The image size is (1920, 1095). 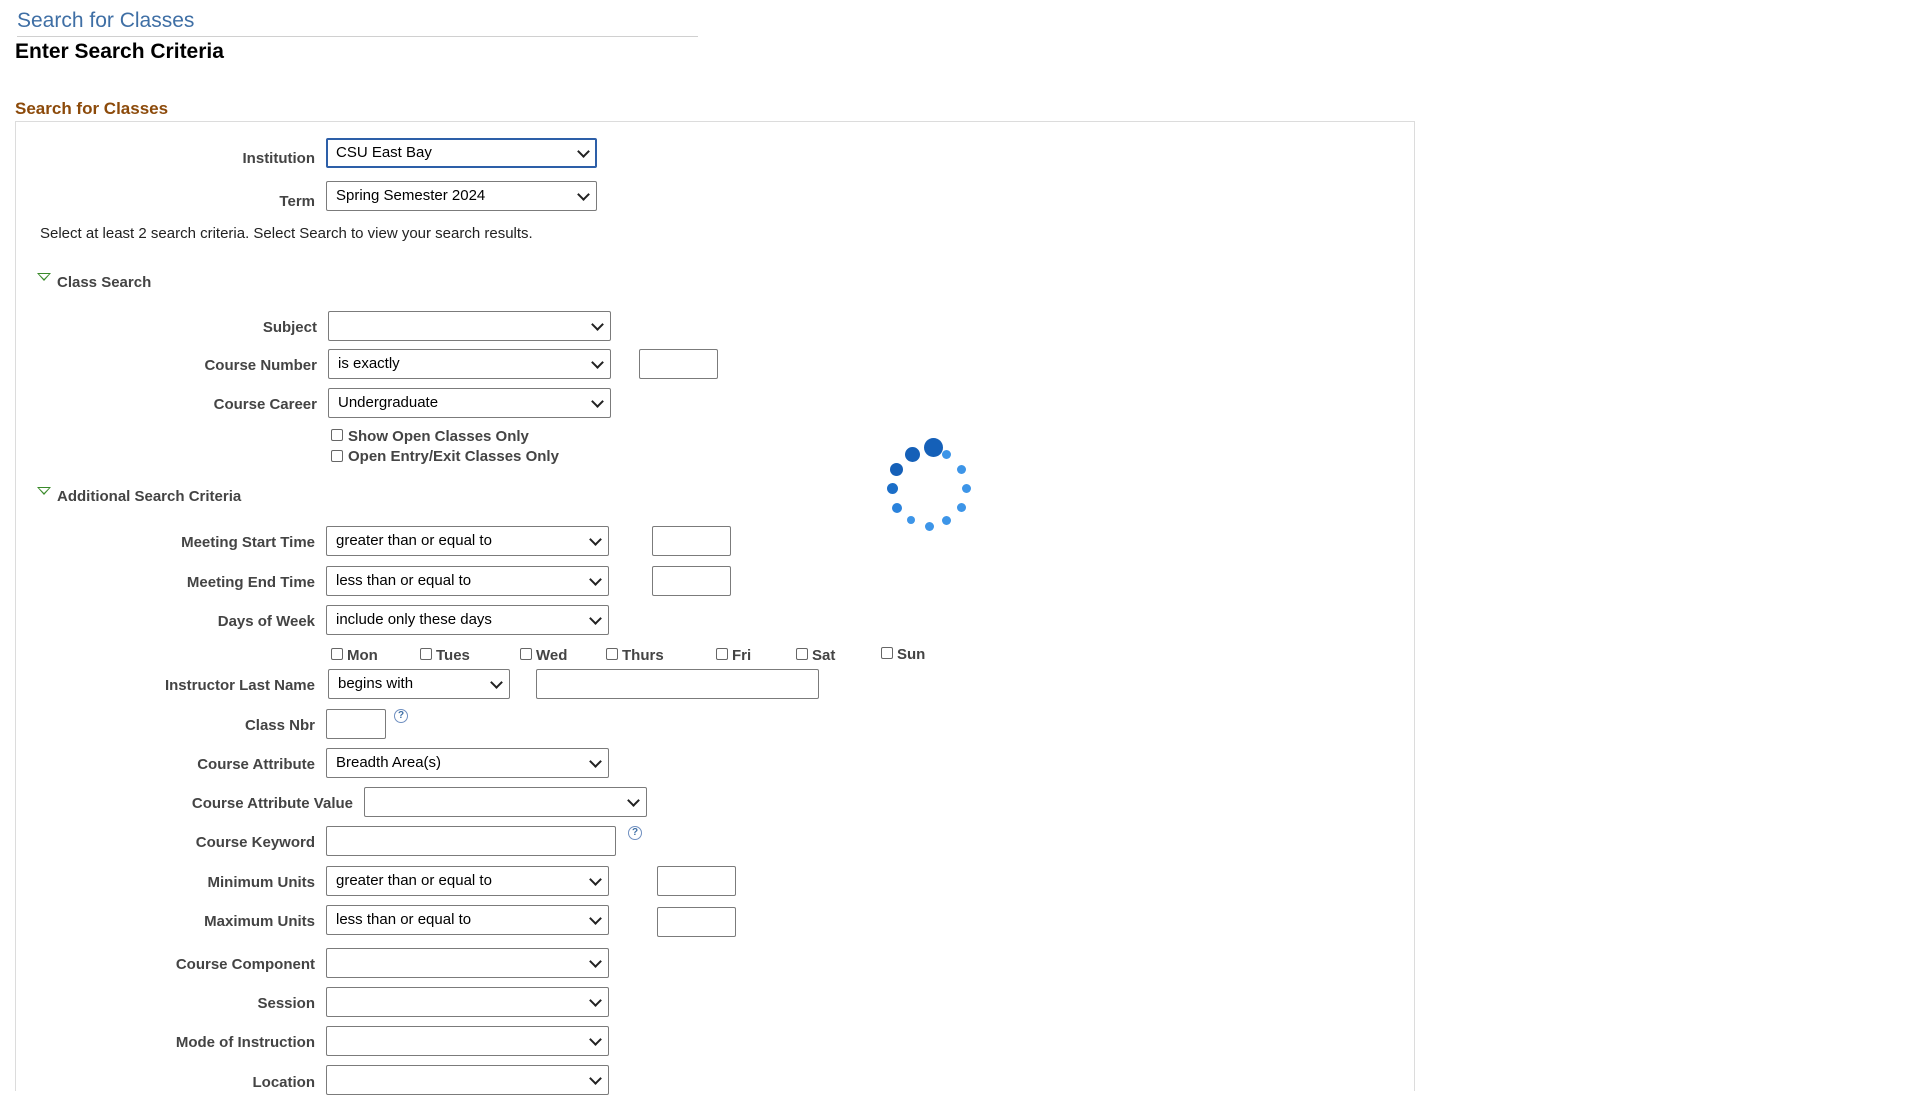 What do you see at coordinates (256, 764) in the screenshot?
I see `course-attribute-label: Course Attribute` at bounding box center [256, 764].